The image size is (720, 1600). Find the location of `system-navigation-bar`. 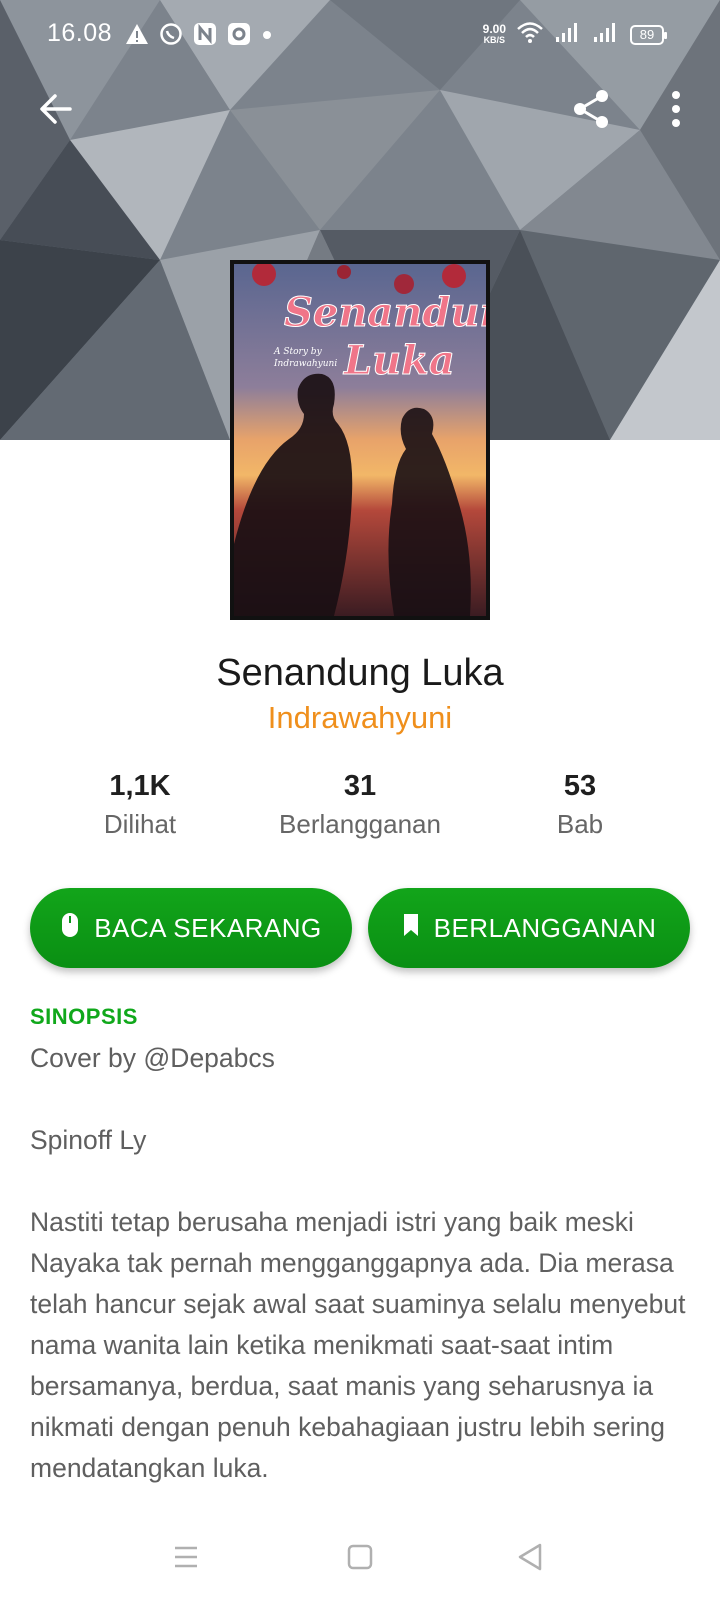

system-navigation-bar is located at coordinates (360, 1557).